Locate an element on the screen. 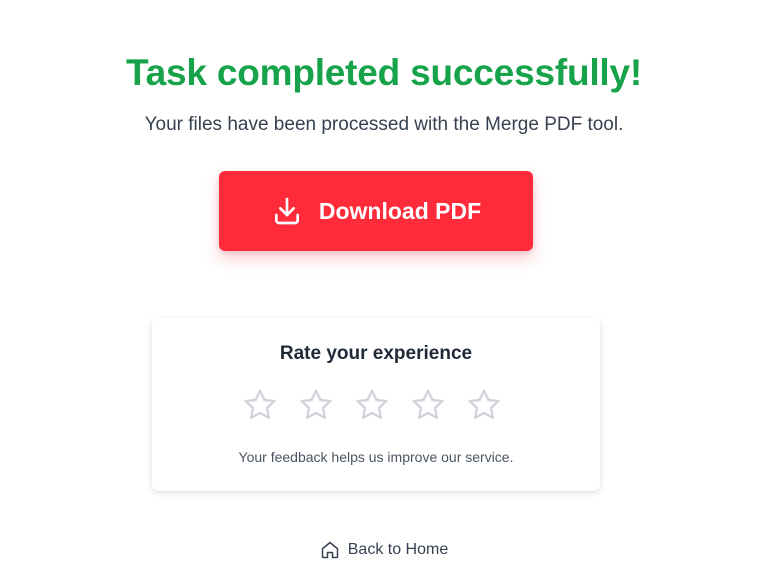 This screenshot has height=586, width=768. back-to-home-label: Back to Home is located at coordinates (398, 549).